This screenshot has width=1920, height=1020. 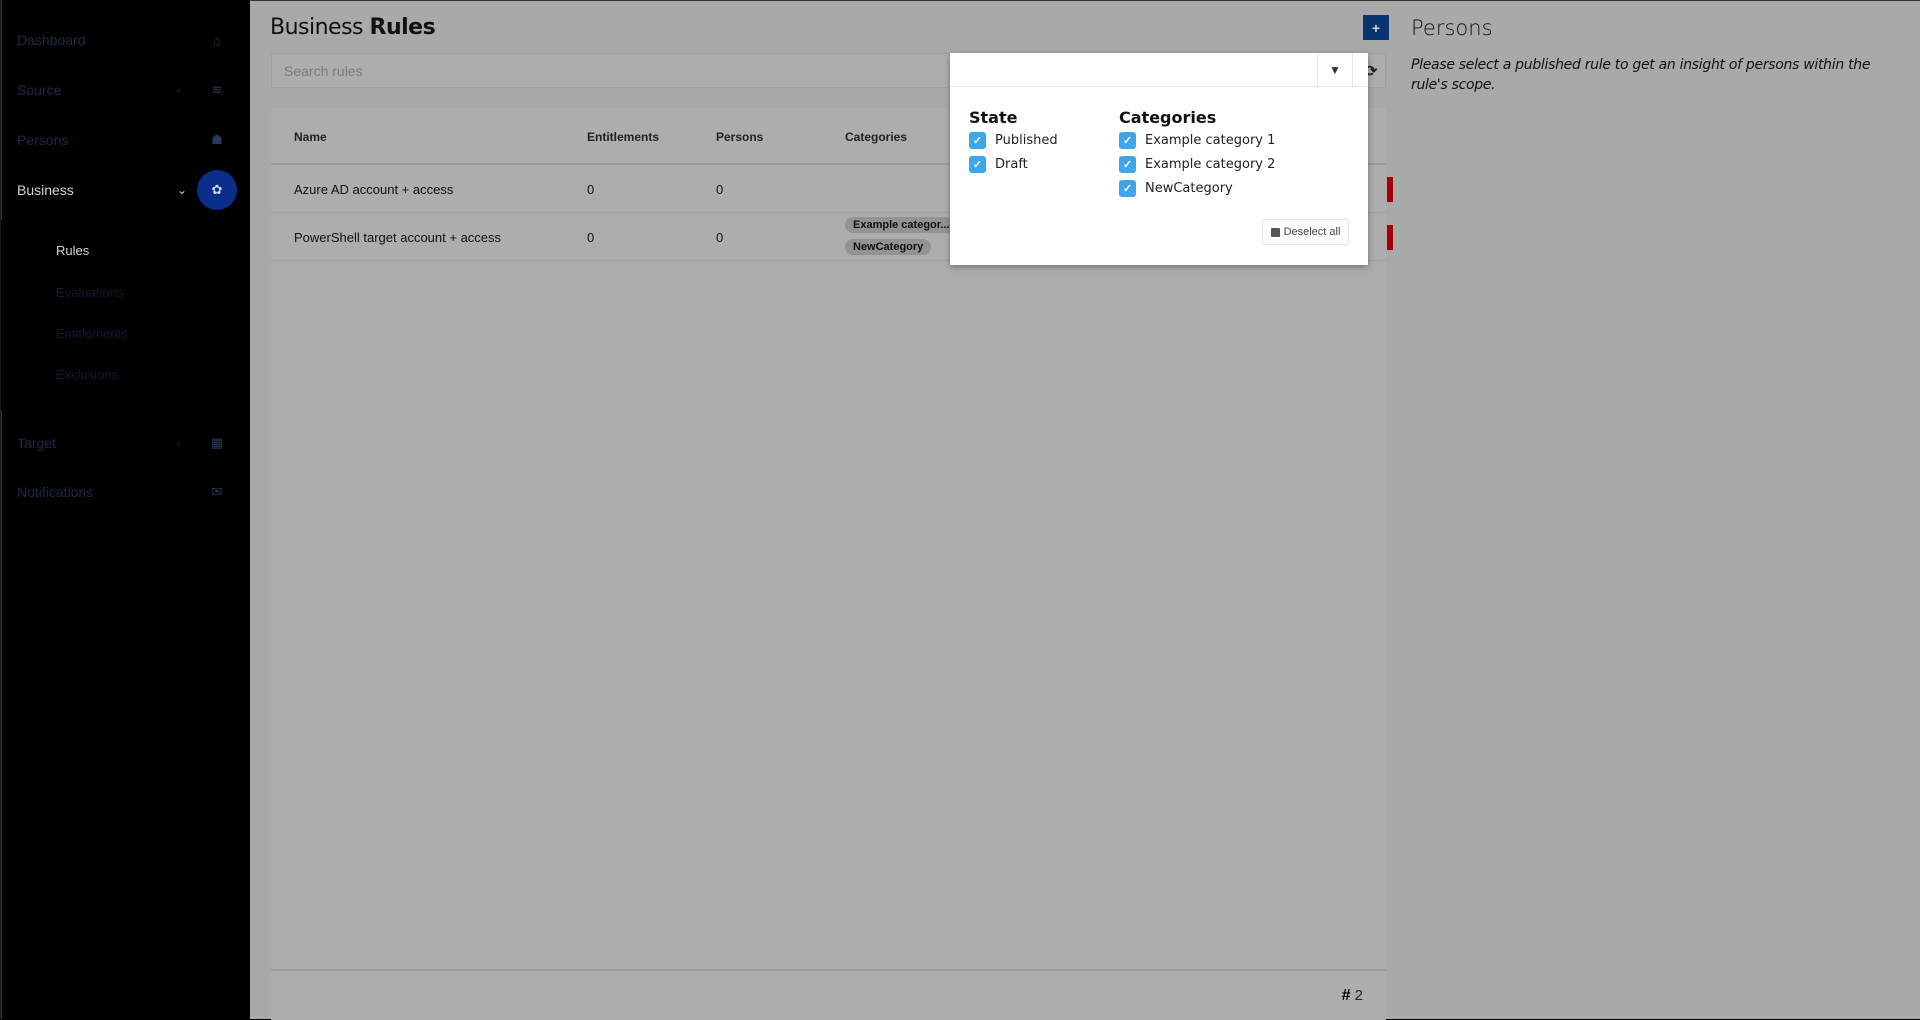 What do you see at coordinates (1210, 164) in the screenshot?
I see `checkbox-label: Example category 2` at bounding box center [1210, 164].